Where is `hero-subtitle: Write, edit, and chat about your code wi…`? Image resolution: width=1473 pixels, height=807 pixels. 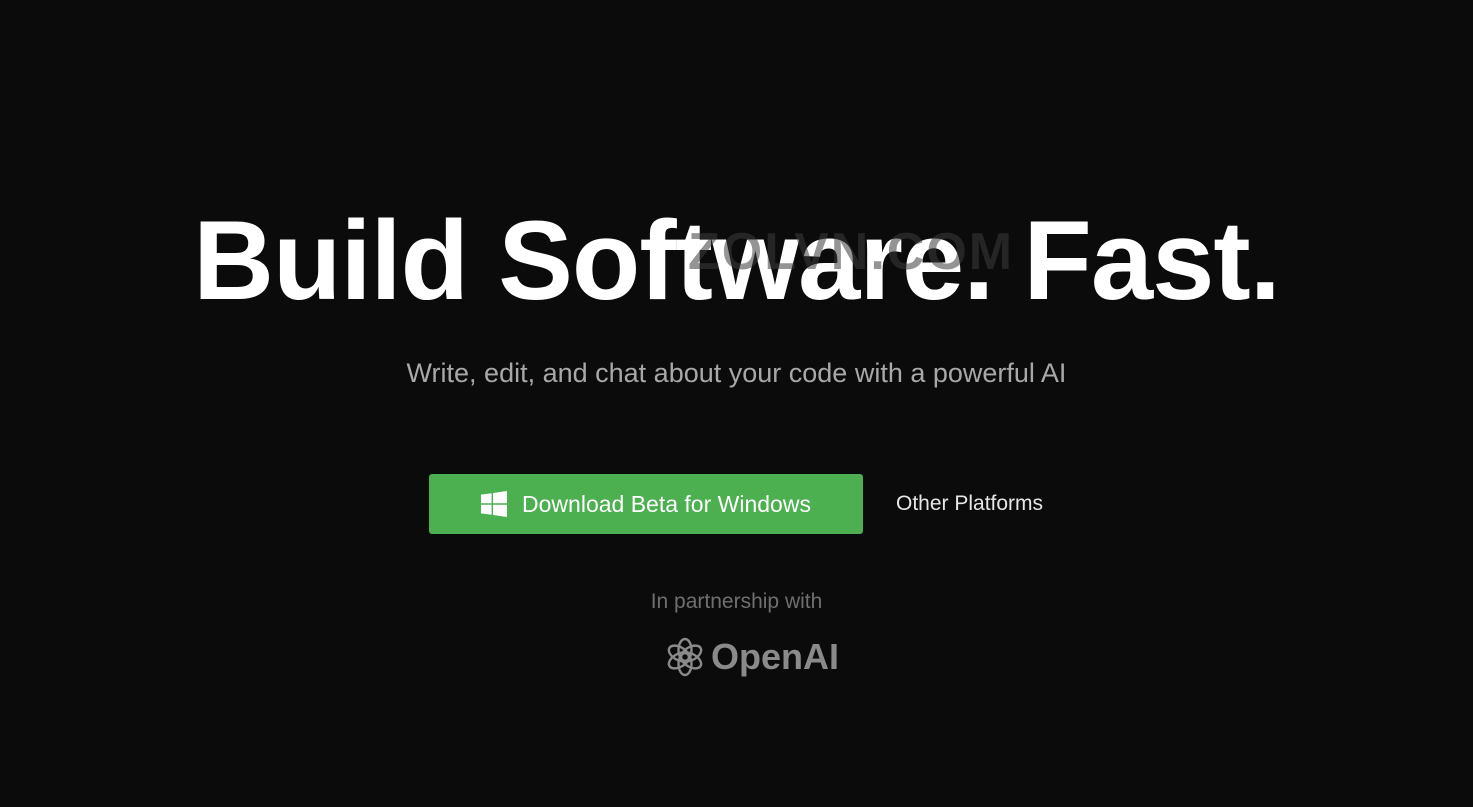
hero-subtitle: Write, edit, and chat about your code wi… is located at coordinates (736, 373).